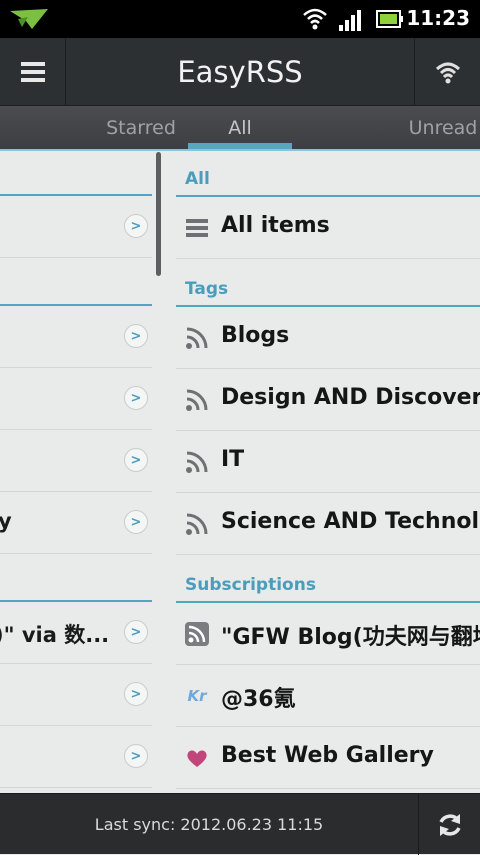 This screenshot has width=480, height=855. What do you see at coordinates (158, 214) in the screenshot?
I see `scrollbar` at bounding box center [158, 214].